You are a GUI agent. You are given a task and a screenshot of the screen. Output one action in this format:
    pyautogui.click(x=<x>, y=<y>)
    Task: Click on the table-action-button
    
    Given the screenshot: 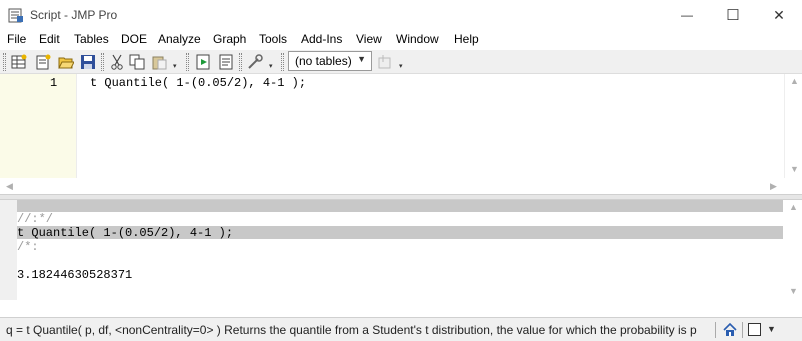 What is the action you would take?
    pyautogui.click(x=385, y=62)
    